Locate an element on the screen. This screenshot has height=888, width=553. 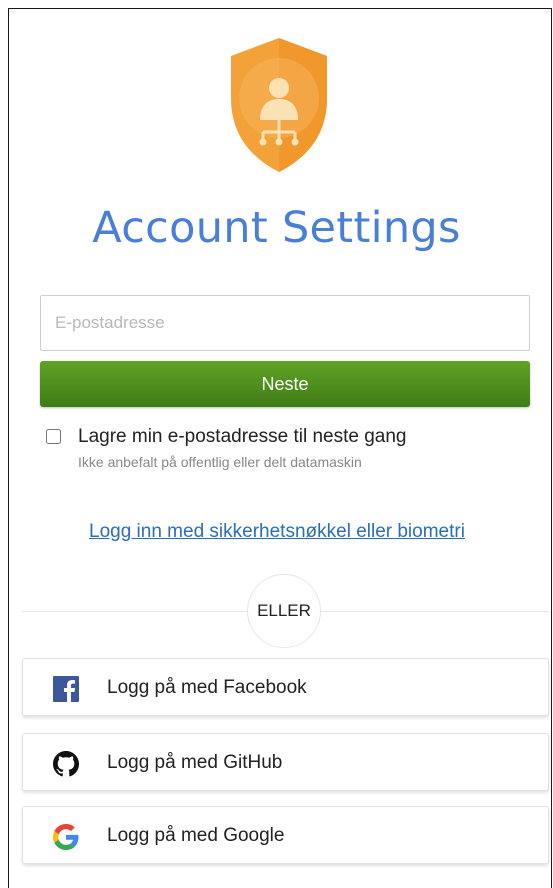
remember-email-label: Lagre min e-postadresse til neste gang is located at coordinates (242, 437).